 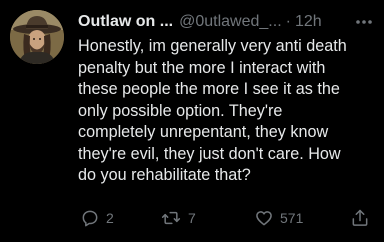 What do you see at coordinates (364, 22) in the screenshot?
I see `more-icon` at bounding box center [364, 22].